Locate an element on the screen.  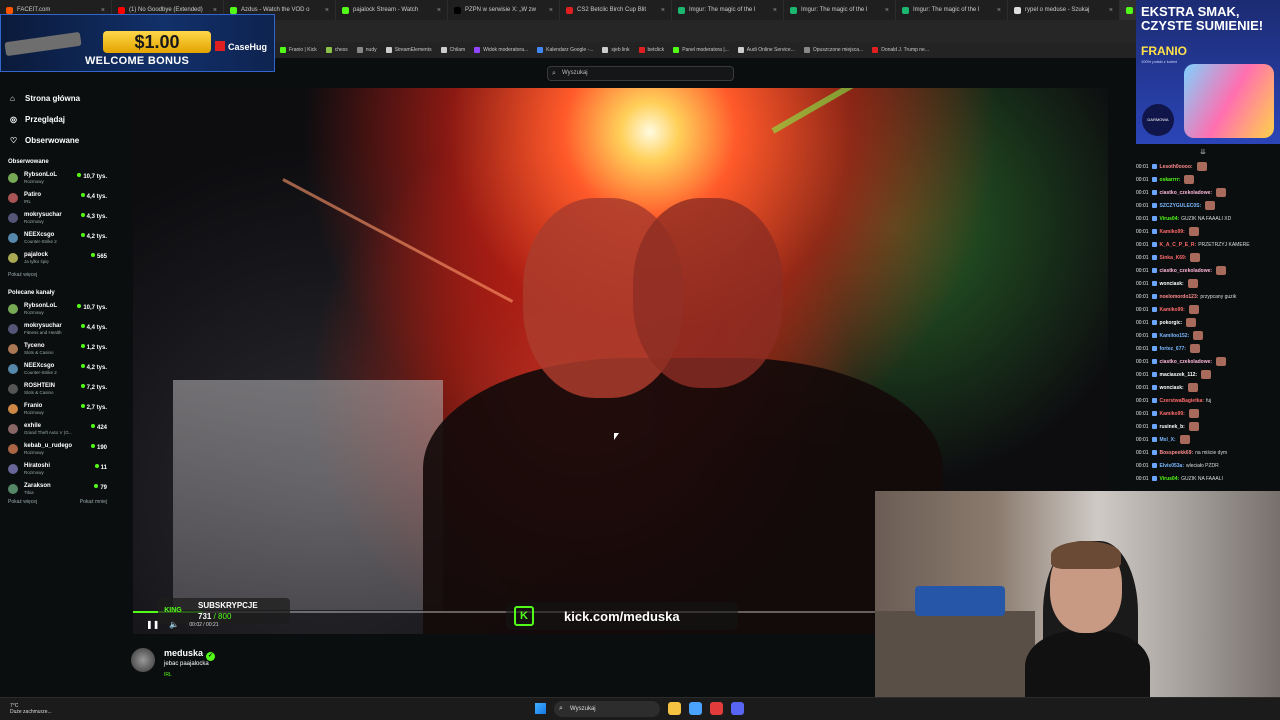
chat-text: przypcany guzik is located at coordinates (1218, 296).